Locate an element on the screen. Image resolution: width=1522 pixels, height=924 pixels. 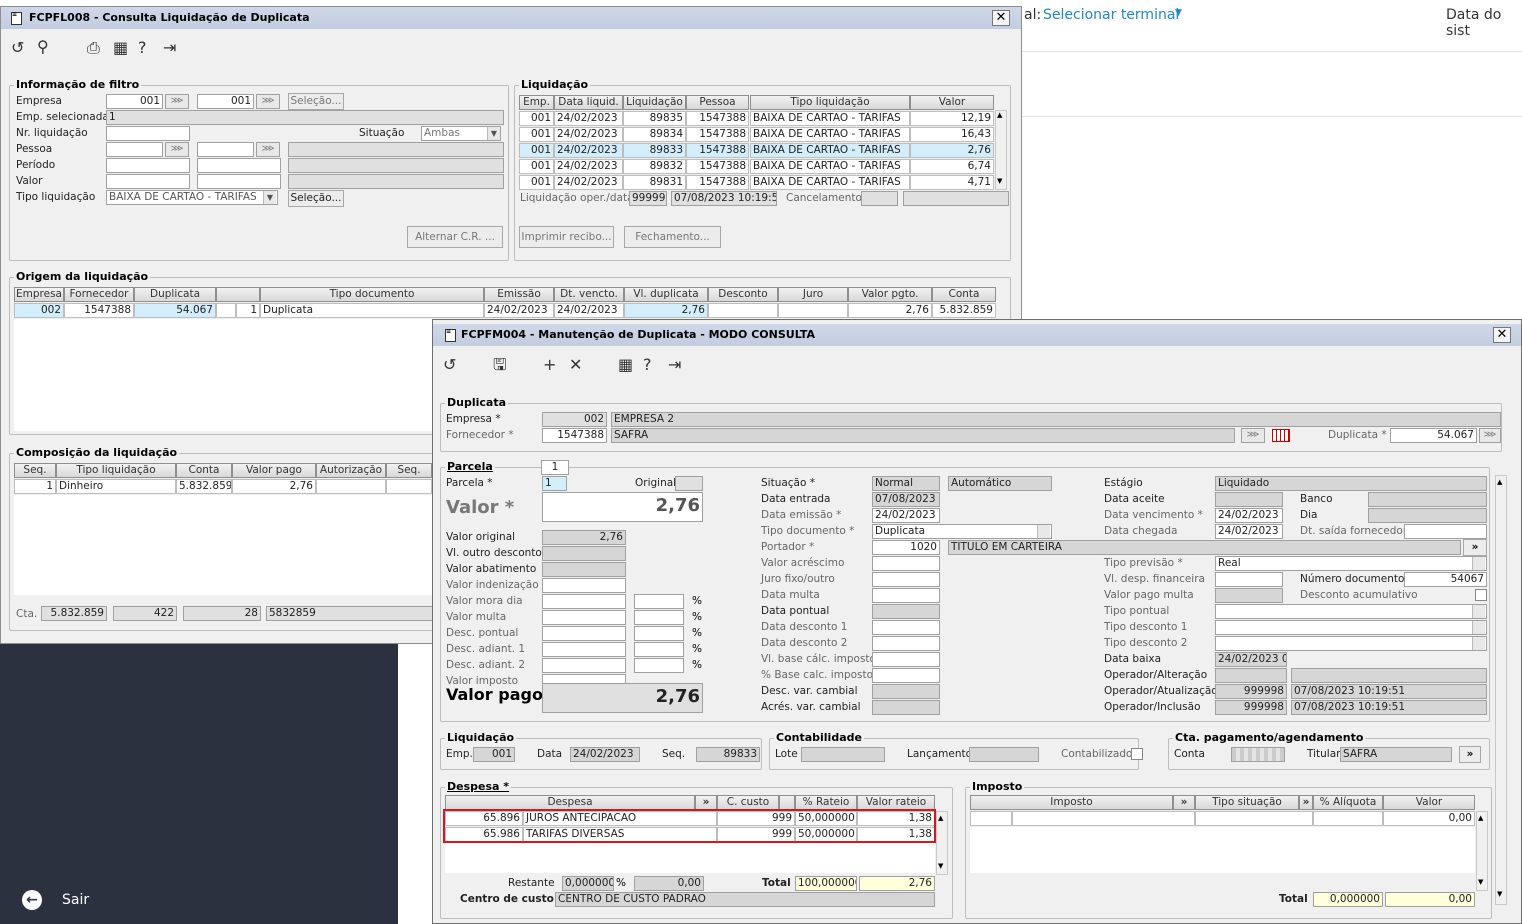
column-header: Valor pgto. is located at coordinates (890, 294).